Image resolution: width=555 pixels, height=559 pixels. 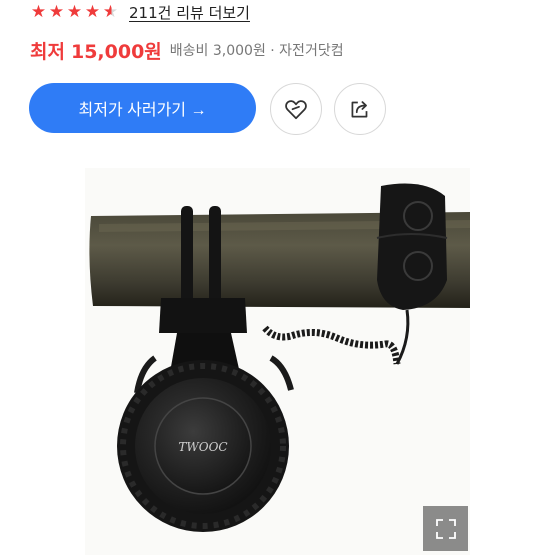 I want to click on horn-logo: TWOOC, so click(x=202, y=447).